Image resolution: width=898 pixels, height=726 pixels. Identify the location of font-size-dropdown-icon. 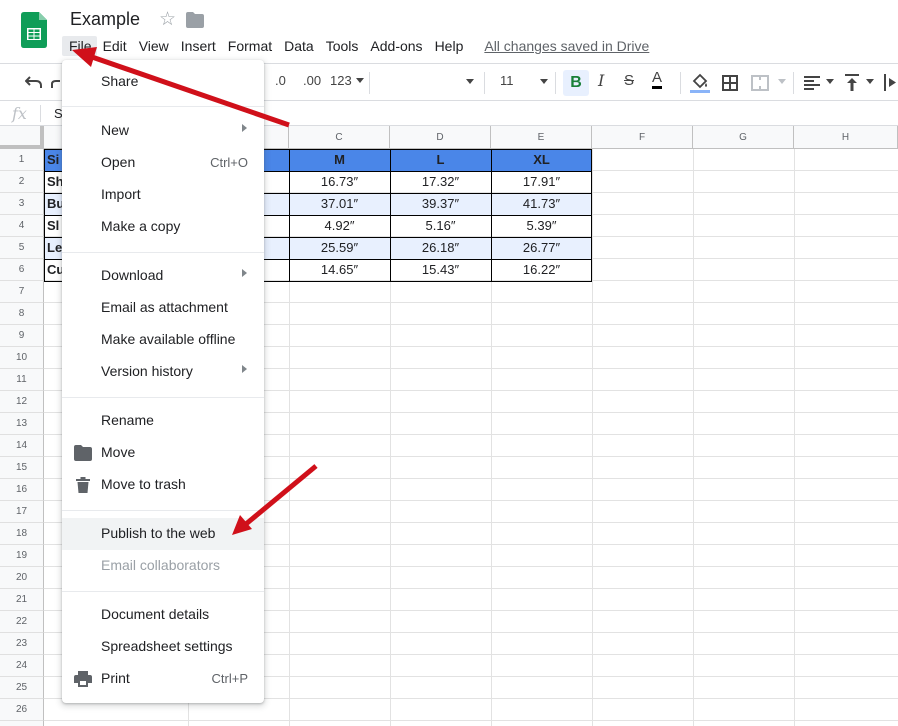
(544, 81).